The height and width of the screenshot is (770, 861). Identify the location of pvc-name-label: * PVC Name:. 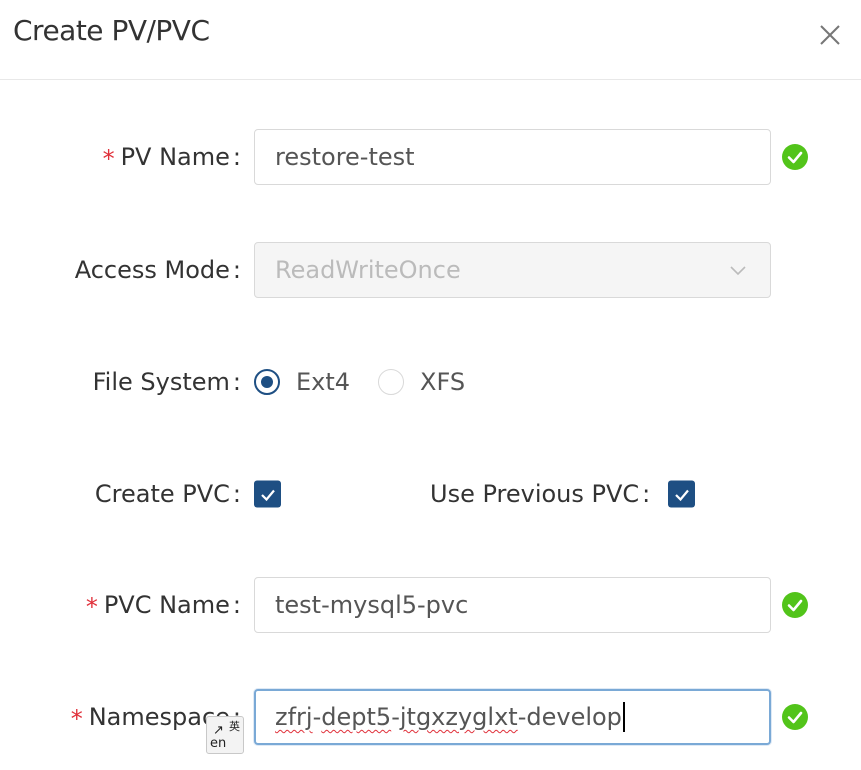
(163, 606).